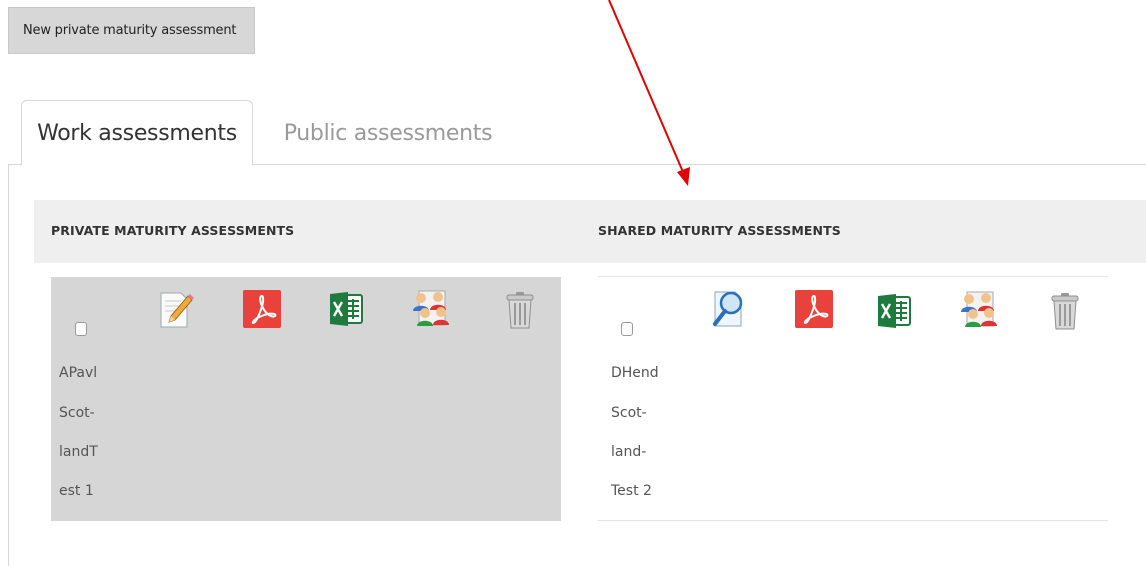  What do you see at coordinates (853, 276) in the screenshot?
I see `shared-card-top-rule` at bounding box center [853, 276].